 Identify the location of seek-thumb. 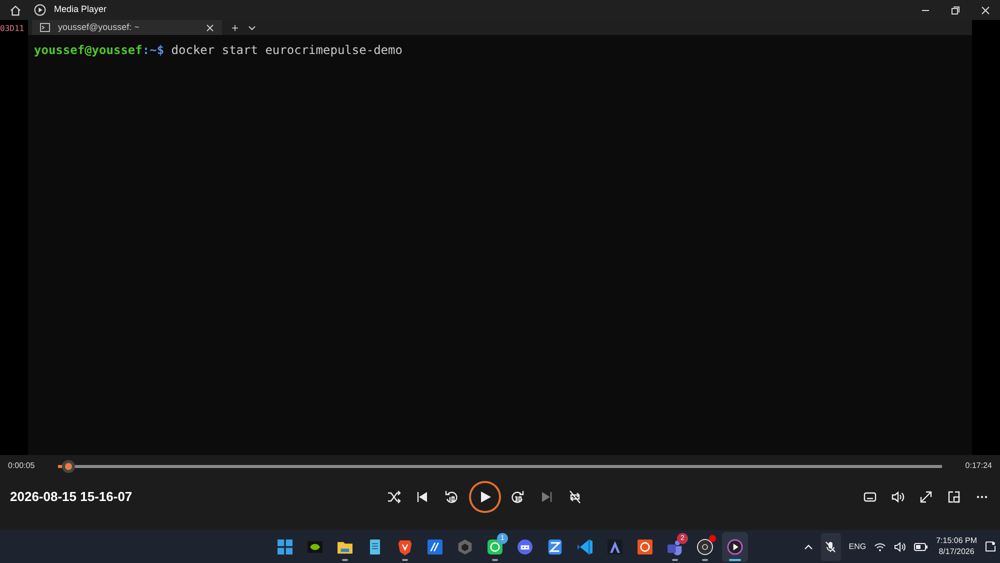
(68, 466).